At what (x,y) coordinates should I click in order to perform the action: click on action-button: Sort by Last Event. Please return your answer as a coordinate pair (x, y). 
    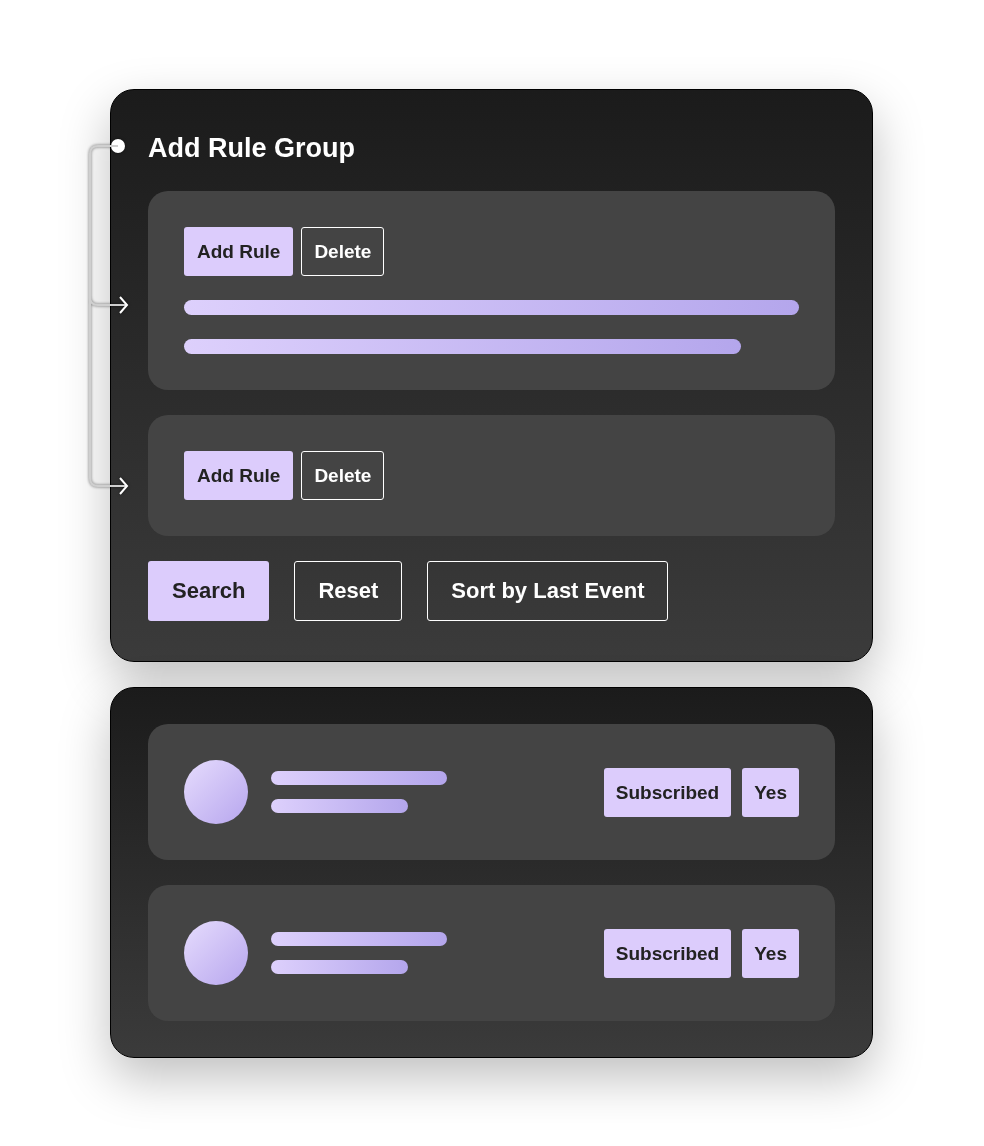
    Looking at the image, I should click on (548, 591).